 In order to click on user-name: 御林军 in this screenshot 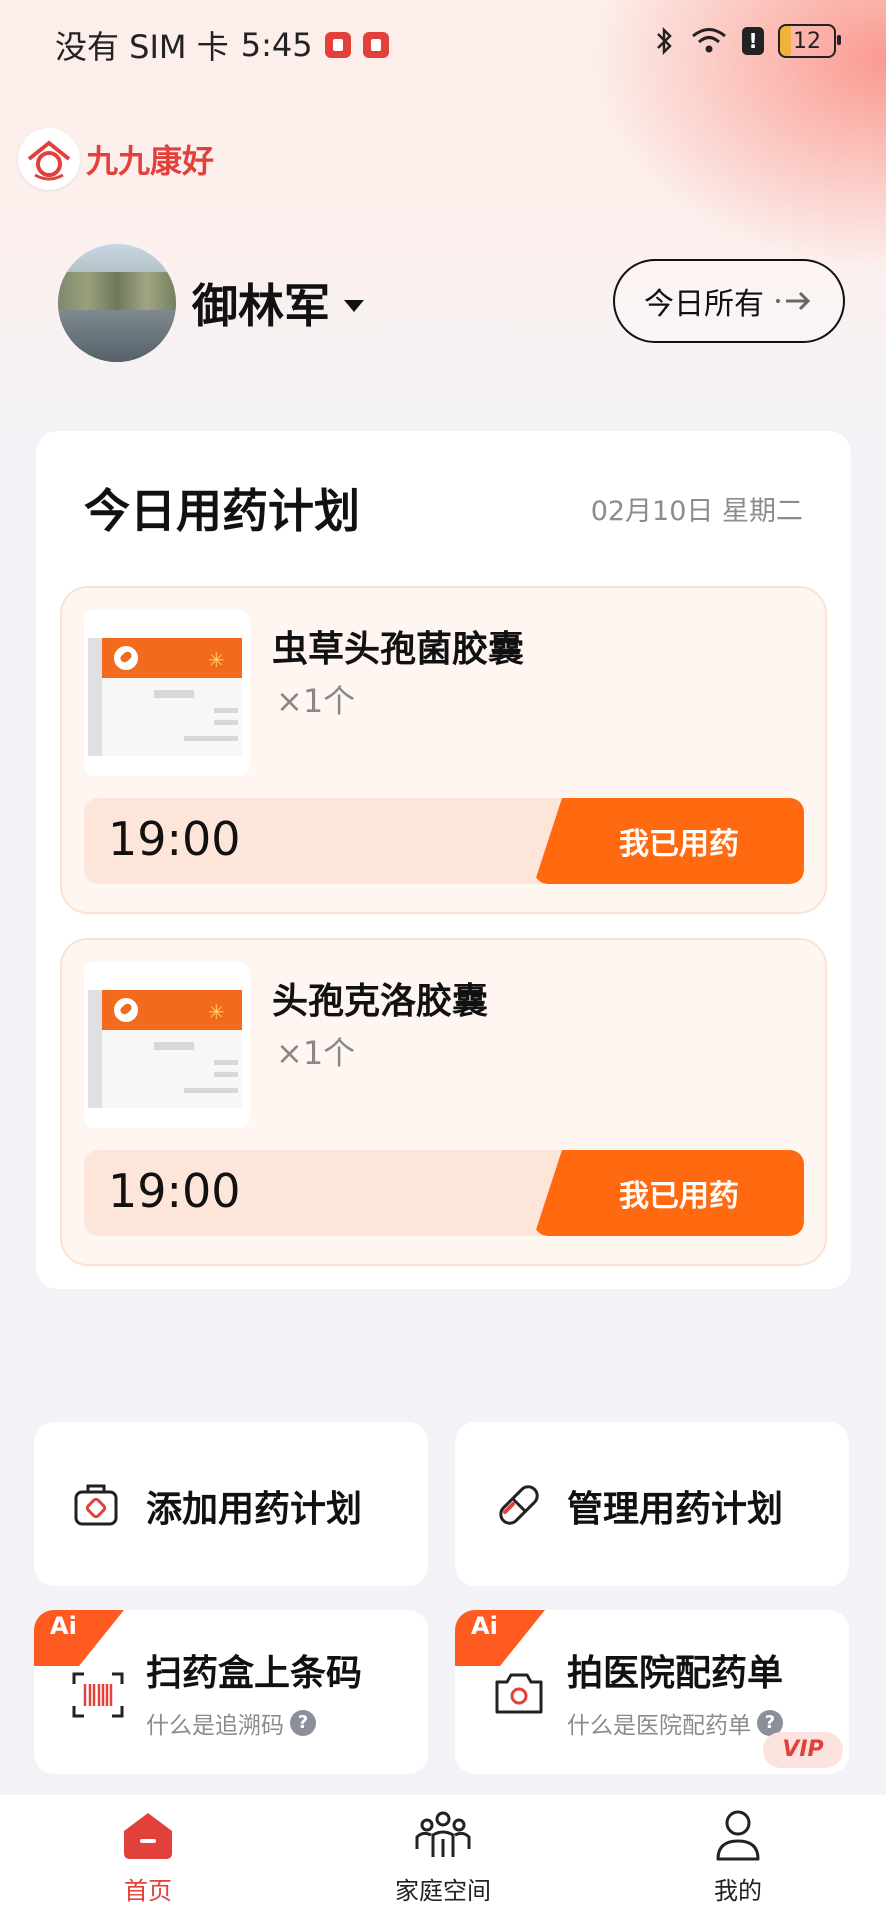, I will do `click(261, 306)`.